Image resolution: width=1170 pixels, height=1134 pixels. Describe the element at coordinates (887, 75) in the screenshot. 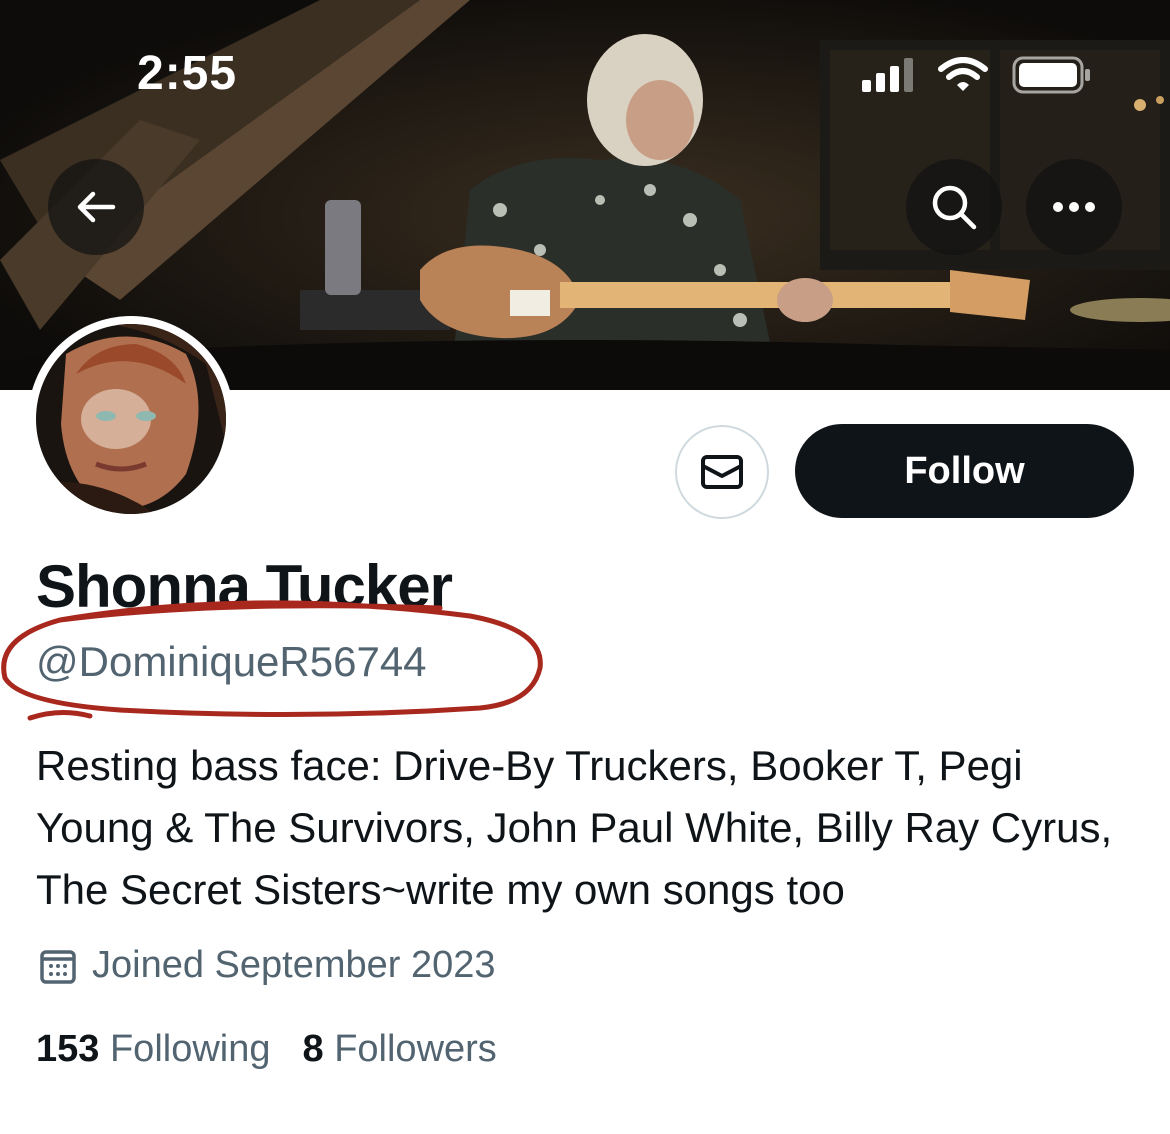

I see `signal-icon` at that location.